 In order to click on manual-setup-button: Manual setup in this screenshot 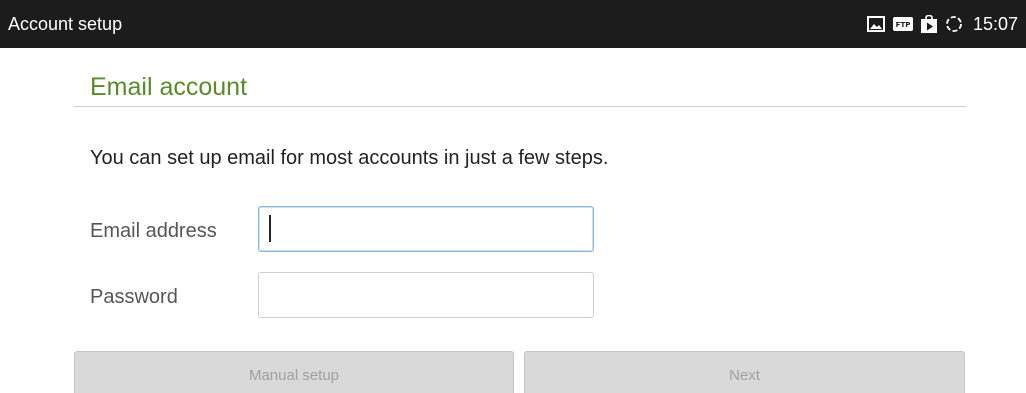, I will do `click(294, 372)`.